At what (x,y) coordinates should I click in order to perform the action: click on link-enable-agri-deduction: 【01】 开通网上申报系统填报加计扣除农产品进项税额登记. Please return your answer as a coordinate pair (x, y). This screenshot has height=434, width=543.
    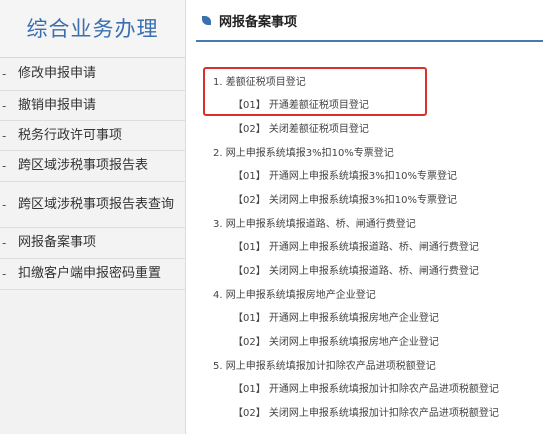
    Looking at the image, I should click on (366, 387).